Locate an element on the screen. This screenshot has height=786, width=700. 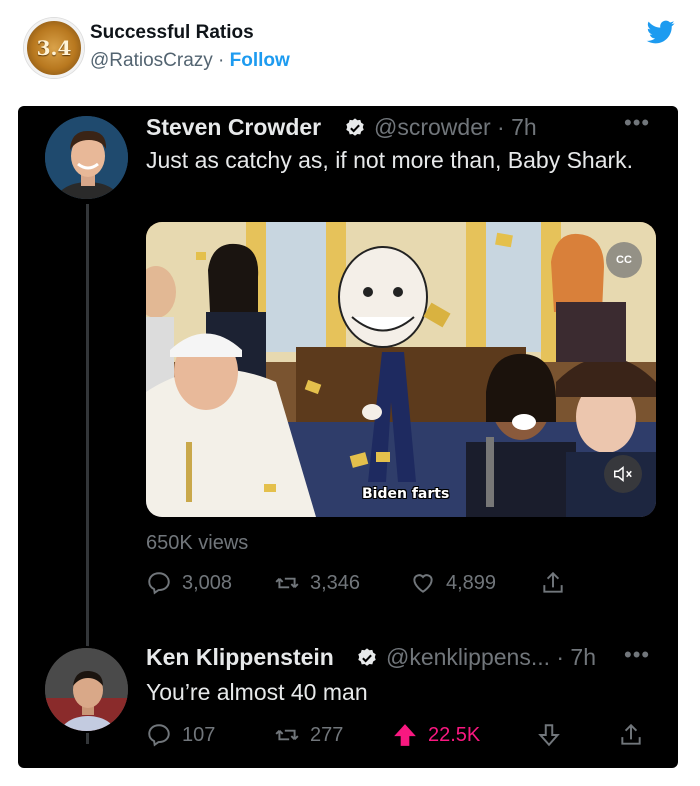
downvote-arrow-icon is located at coordinates (549, 735).